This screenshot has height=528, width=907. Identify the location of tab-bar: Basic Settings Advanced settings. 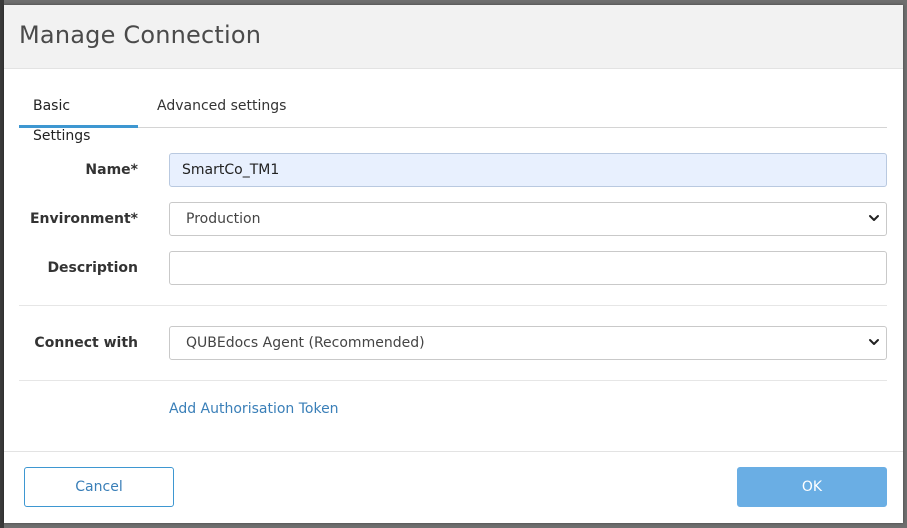
(453, 117).